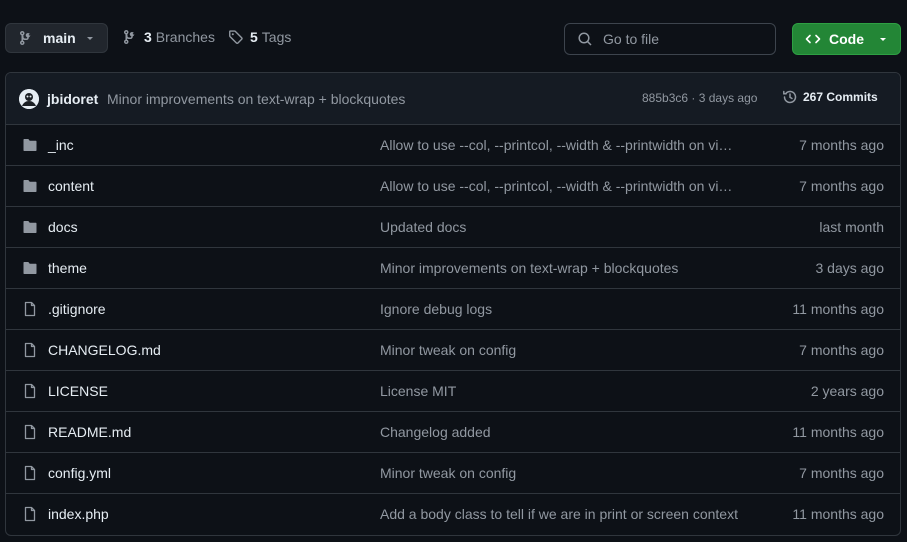  I want to click on commits-count-label: 267 Commits, so click(840, 97).